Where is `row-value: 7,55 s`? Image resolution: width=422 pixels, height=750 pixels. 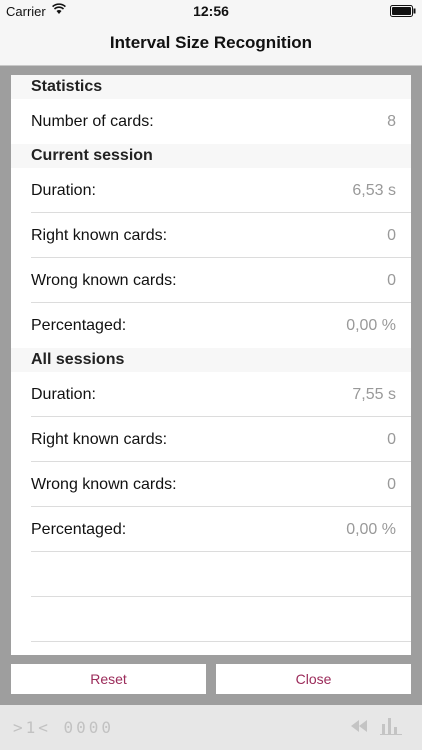
row-value: 7,55 s is located at coordinates (374, 394).